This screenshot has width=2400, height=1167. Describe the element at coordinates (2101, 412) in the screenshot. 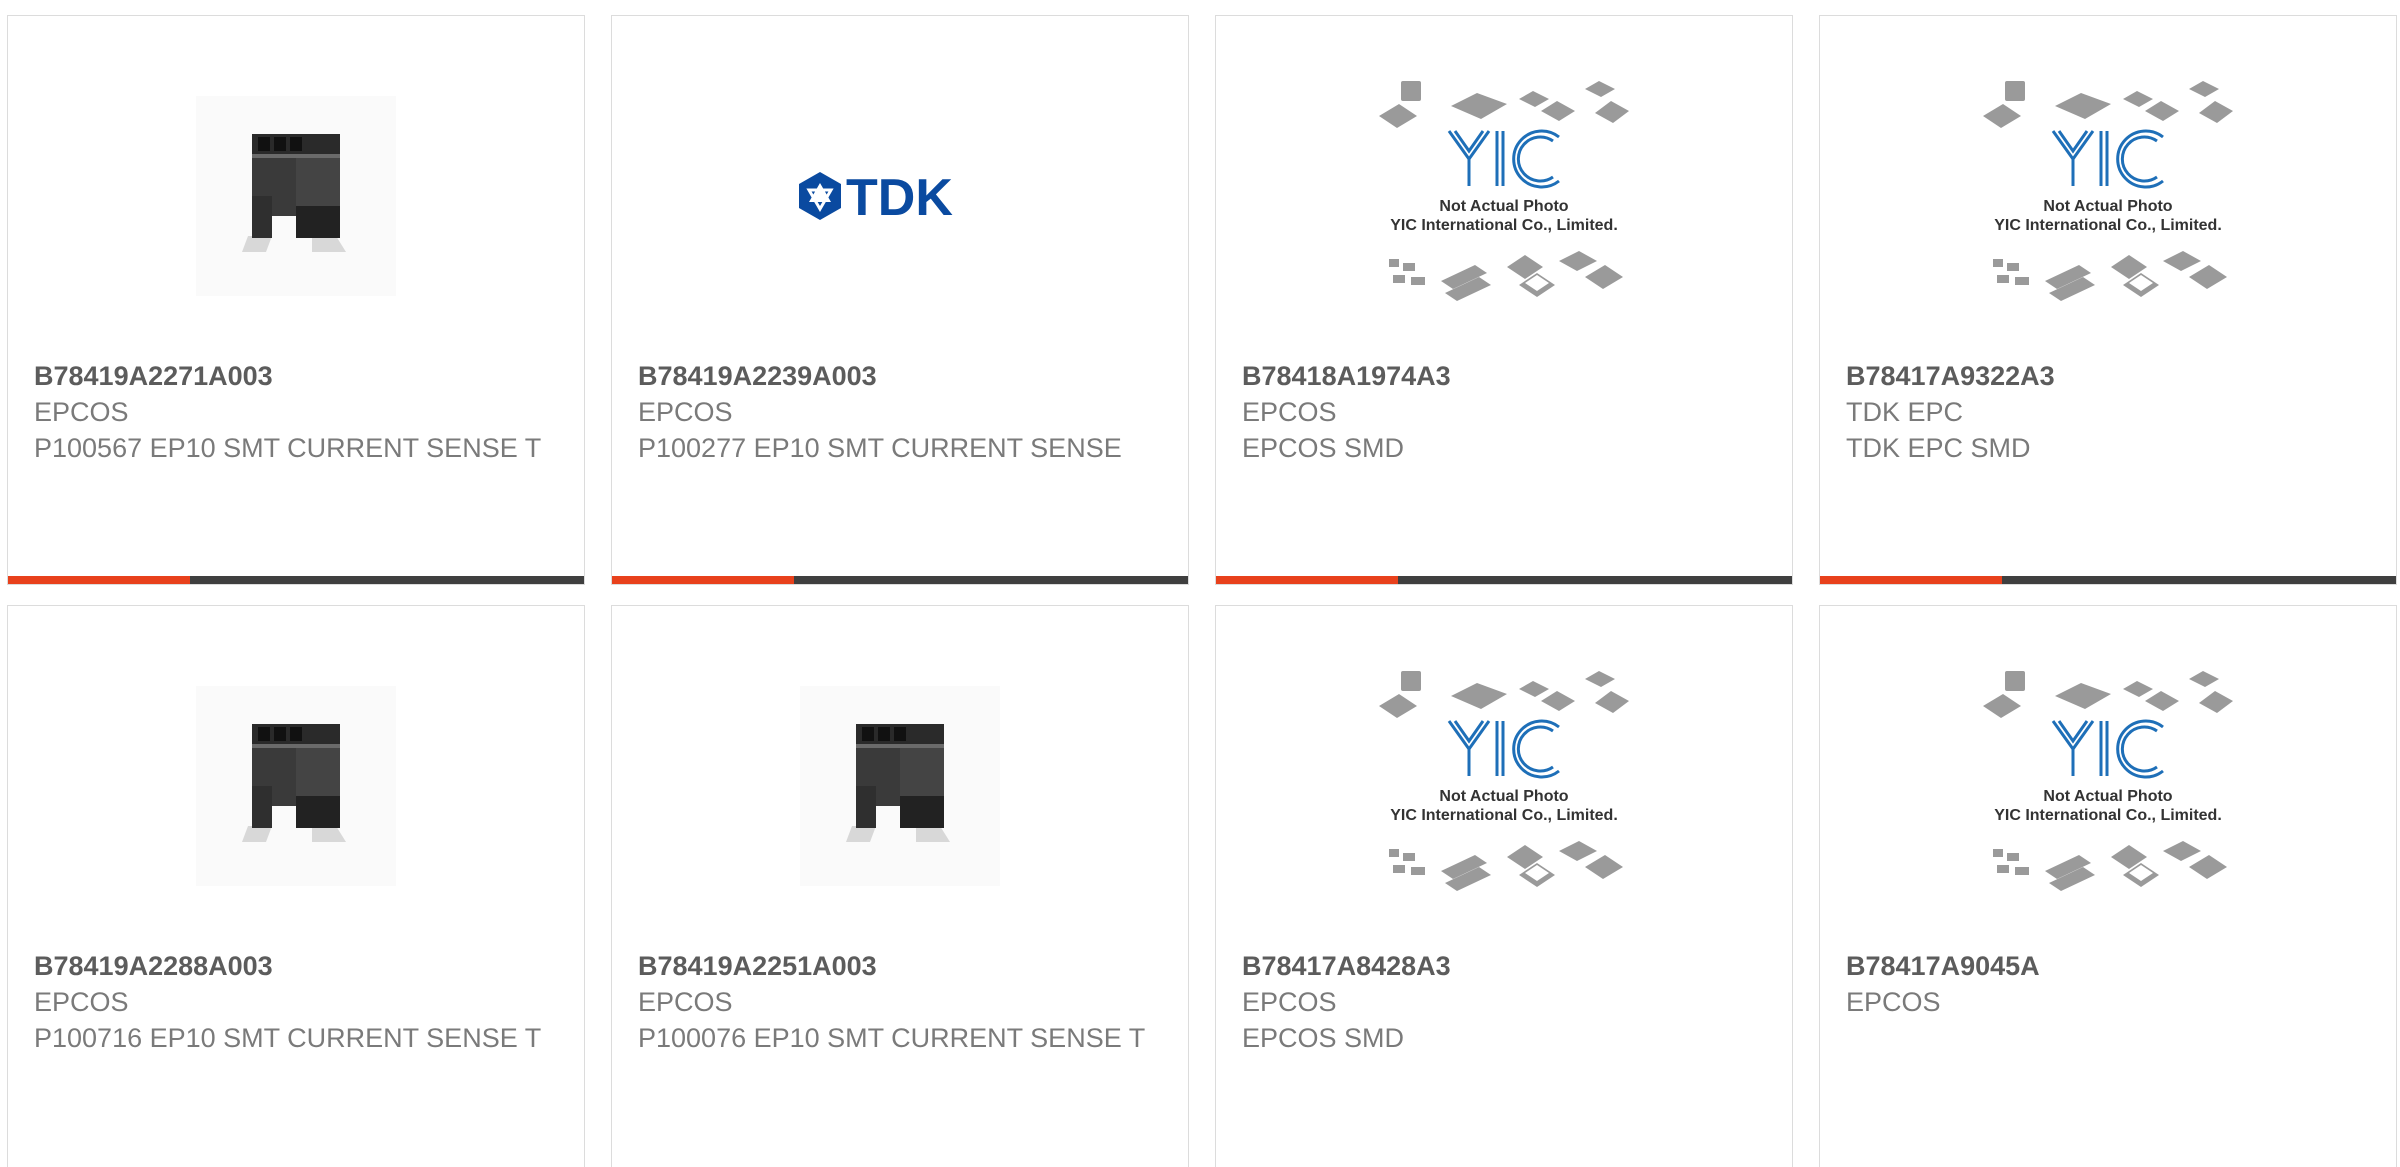

I see `product-info: B78417A9322A3 TDK EPC TDK EPC SMD` at that location.